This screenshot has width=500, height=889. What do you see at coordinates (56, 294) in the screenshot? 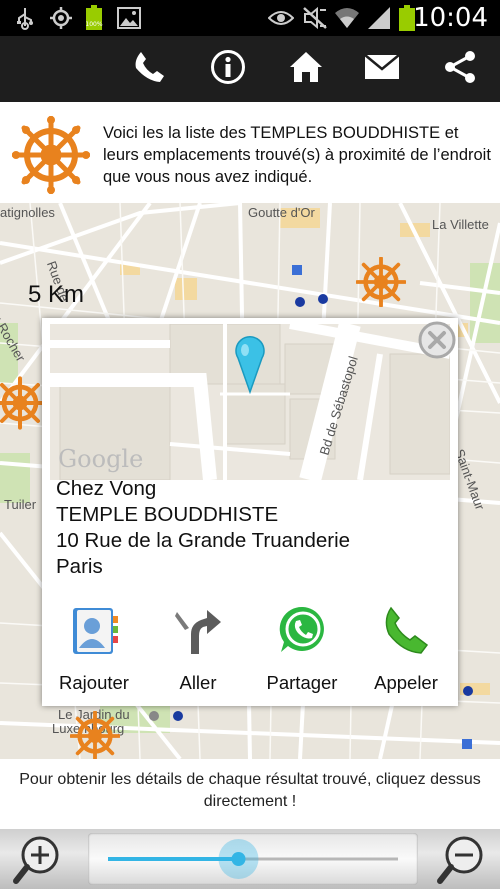
I see `distance-label: 5 Km` at bounding box center [56, 294].